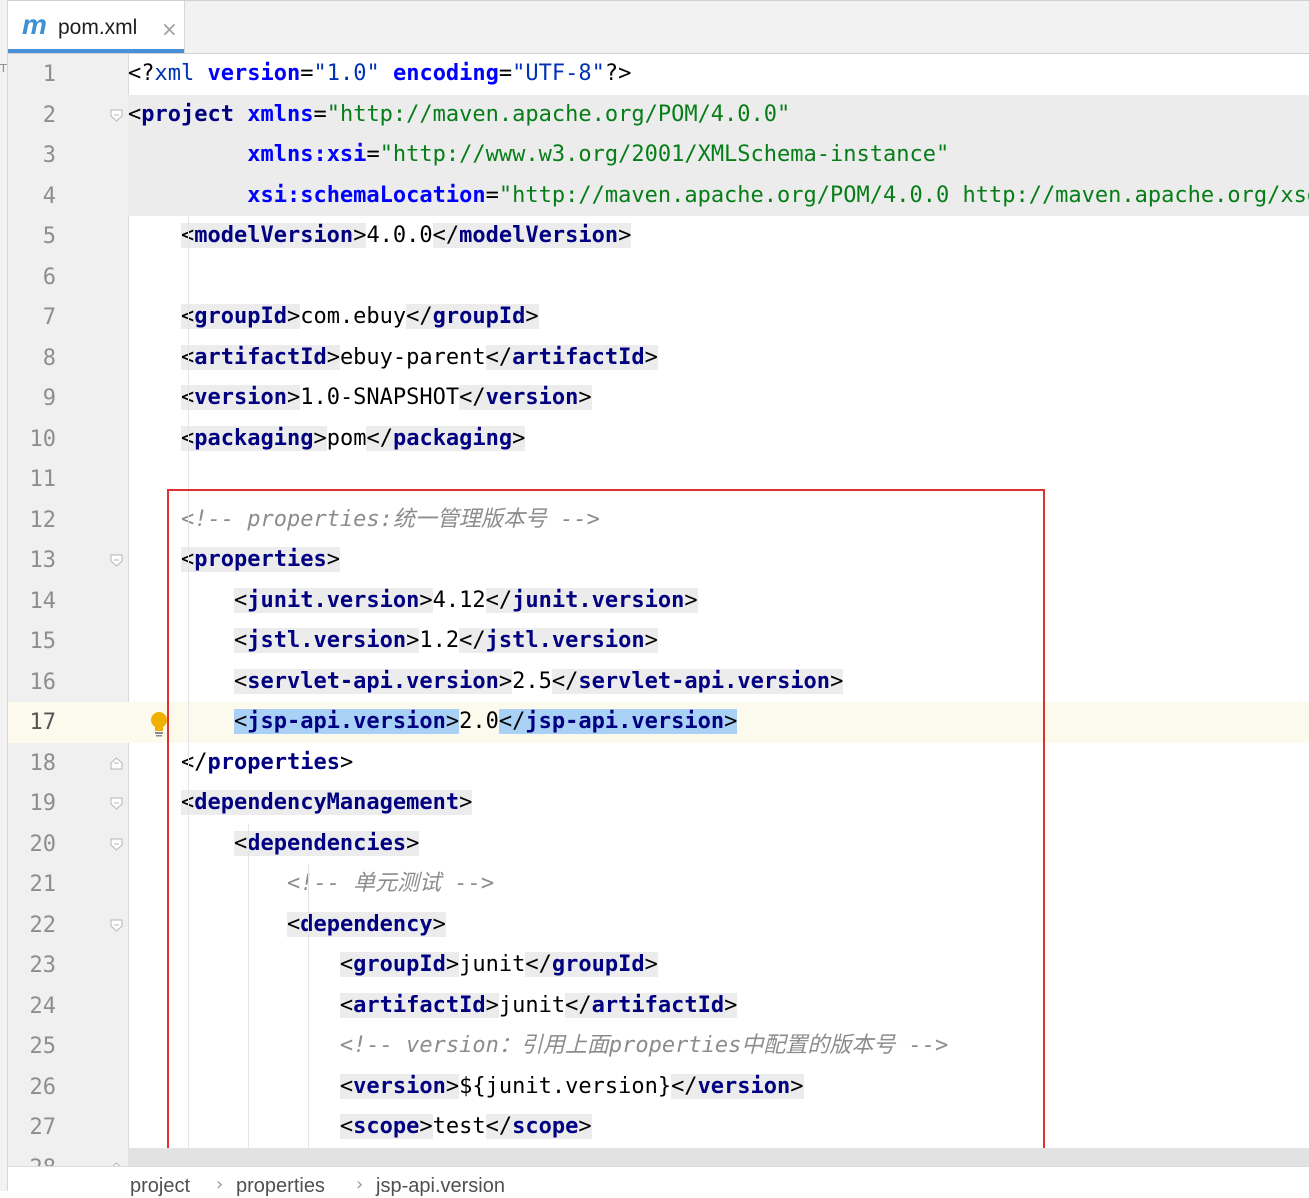 The height and width of the screenshot is (1198, 1309). Describe the element at coordinates (658, 236) in the screenshot. I see `code-line: 5 <modelVersion>4.0.0</modelVersion>` at that location.